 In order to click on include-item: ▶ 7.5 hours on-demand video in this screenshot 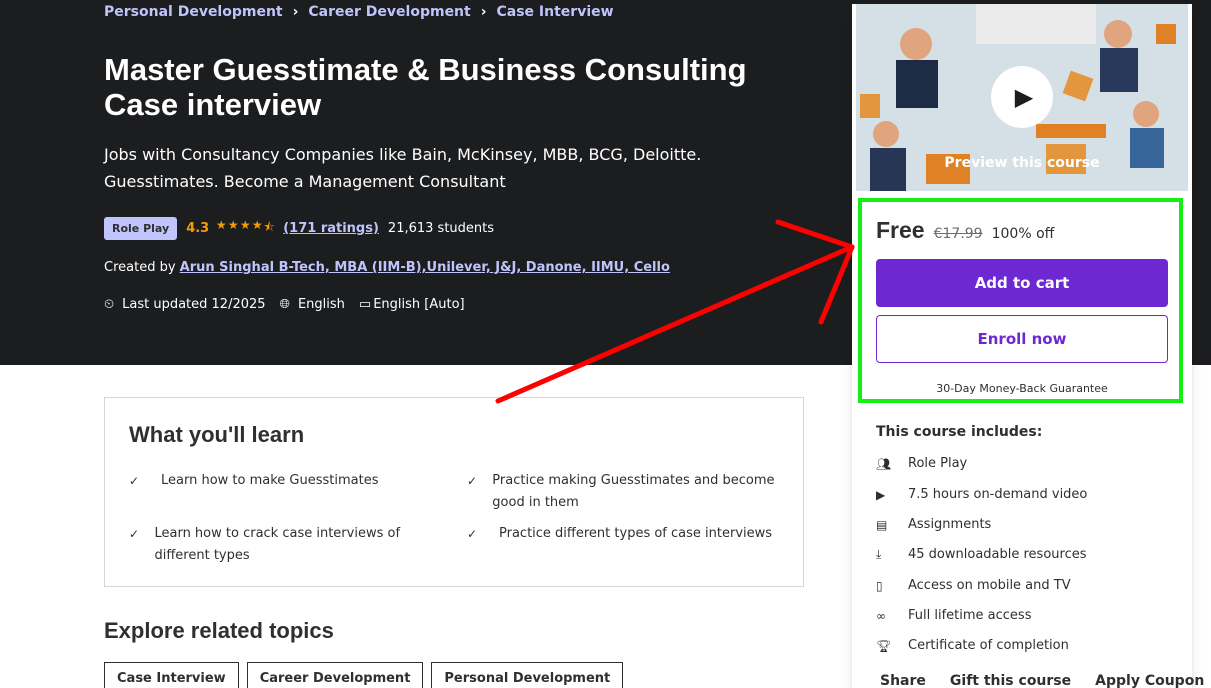, I will do `click(981, 494)`.